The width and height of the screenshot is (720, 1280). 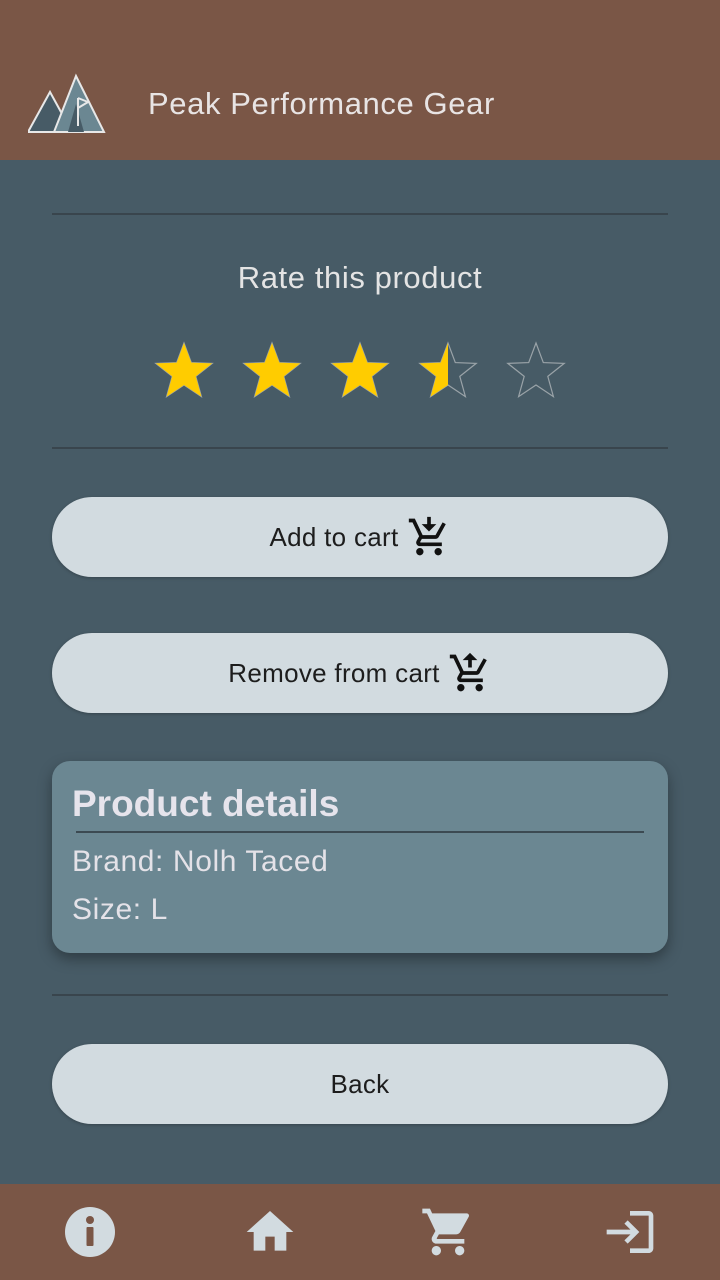 I want to click on star-5-icon, so click(x=536, y=372).